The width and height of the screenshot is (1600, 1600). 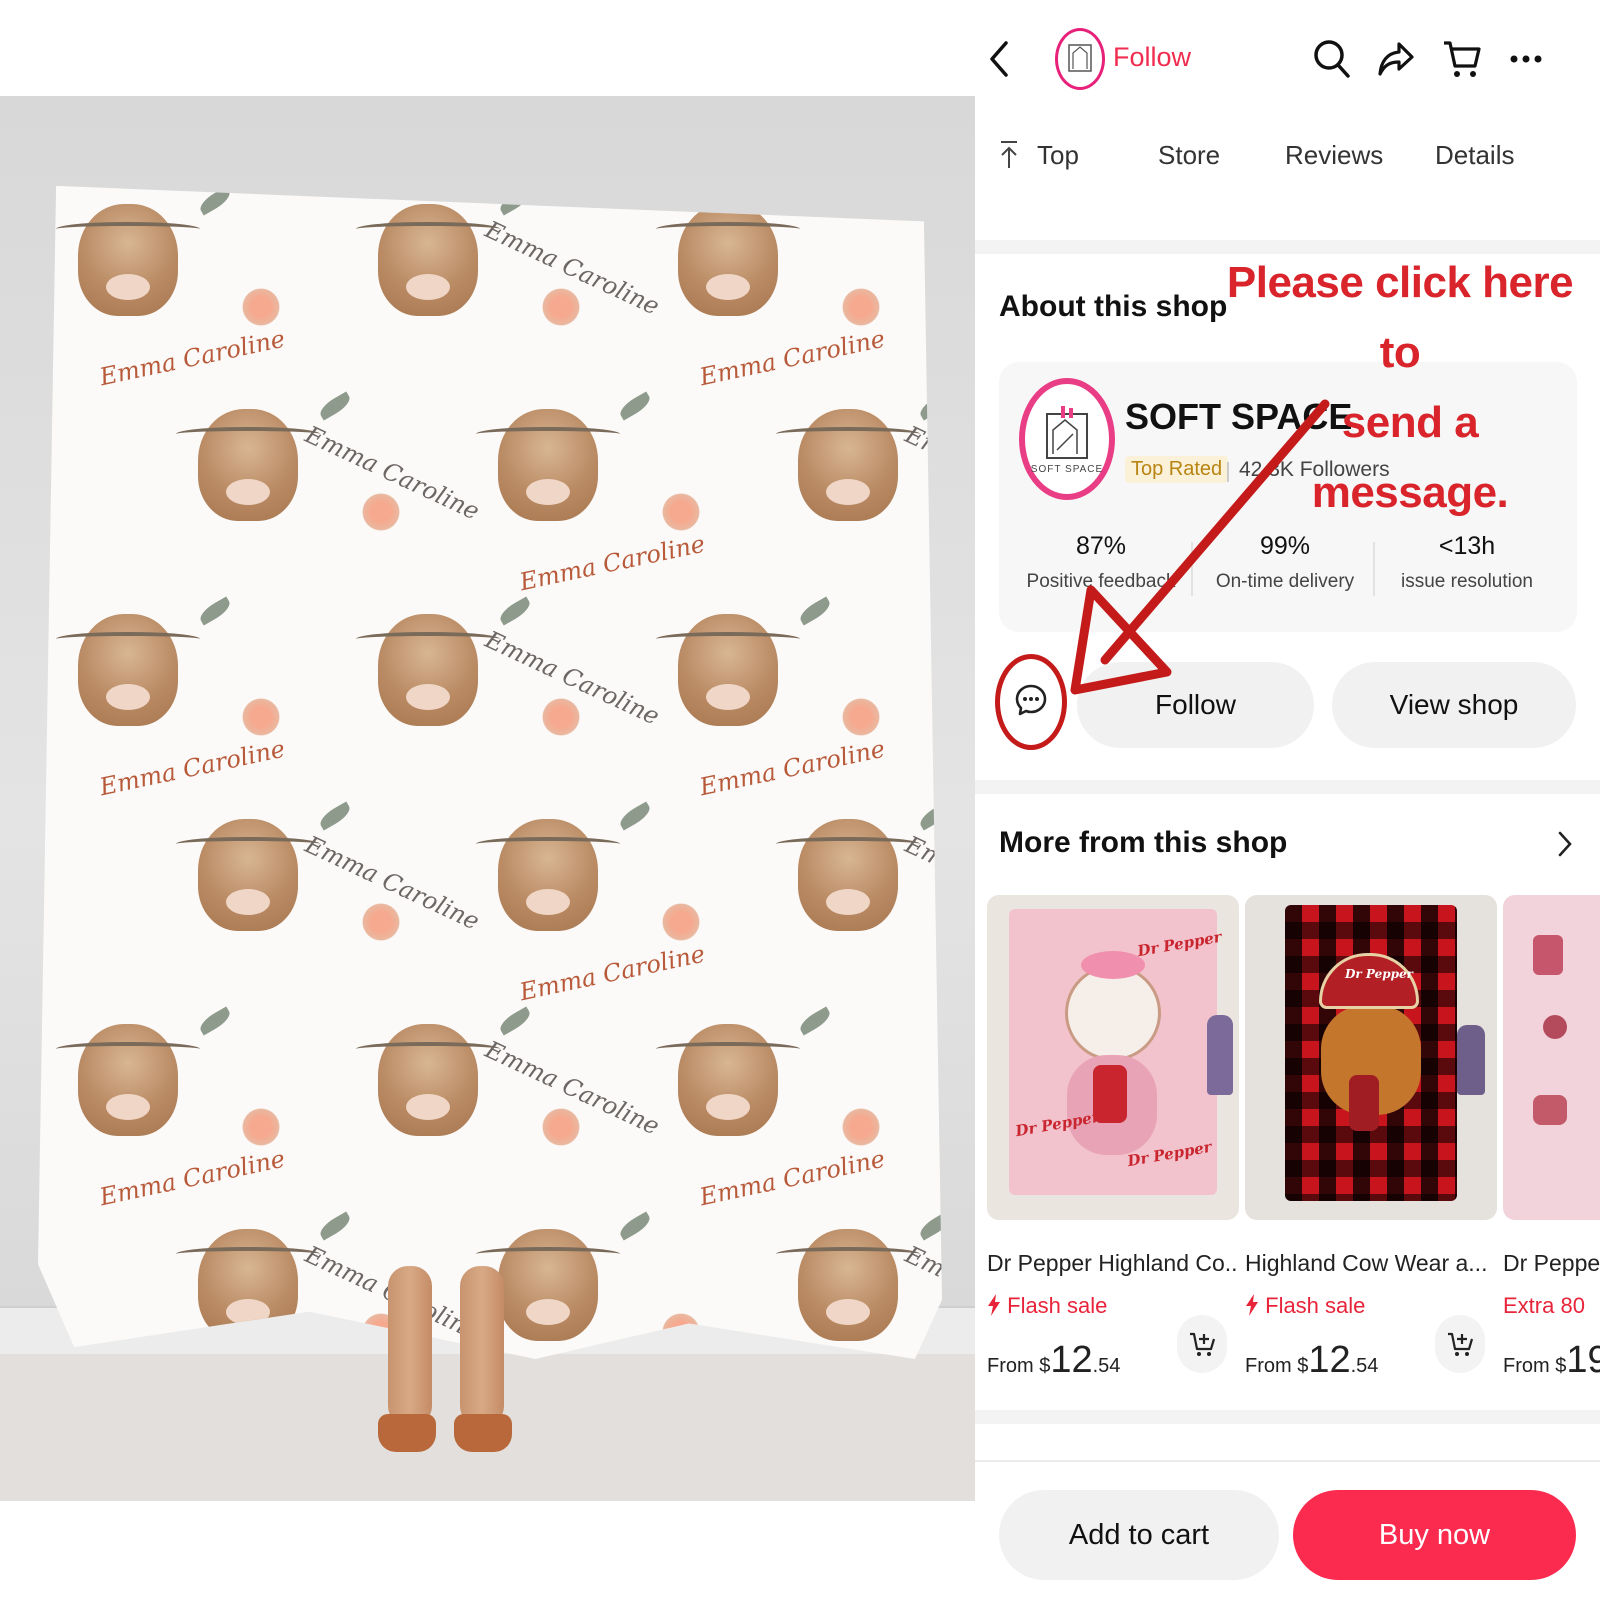 What do you see at coordinates (1526, 59) in the screenshot?
I see `more-icon` at bounding box center [1526, 59].